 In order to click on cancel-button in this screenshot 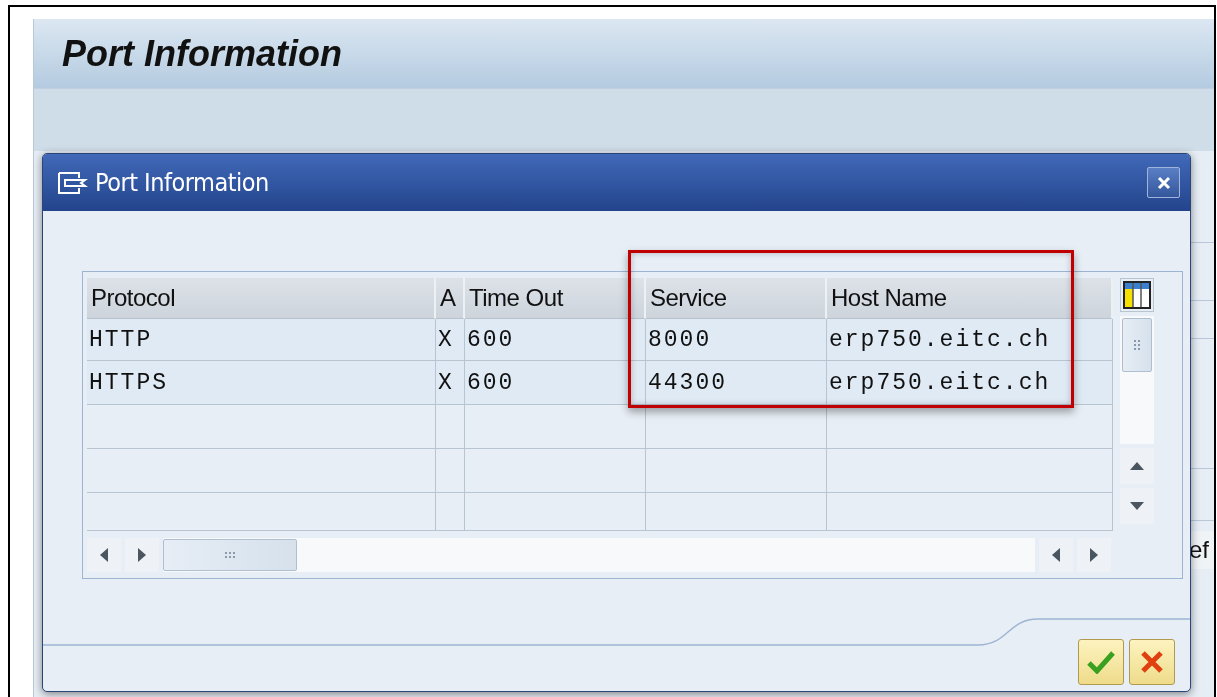, I will do `click(1152, 662)`.